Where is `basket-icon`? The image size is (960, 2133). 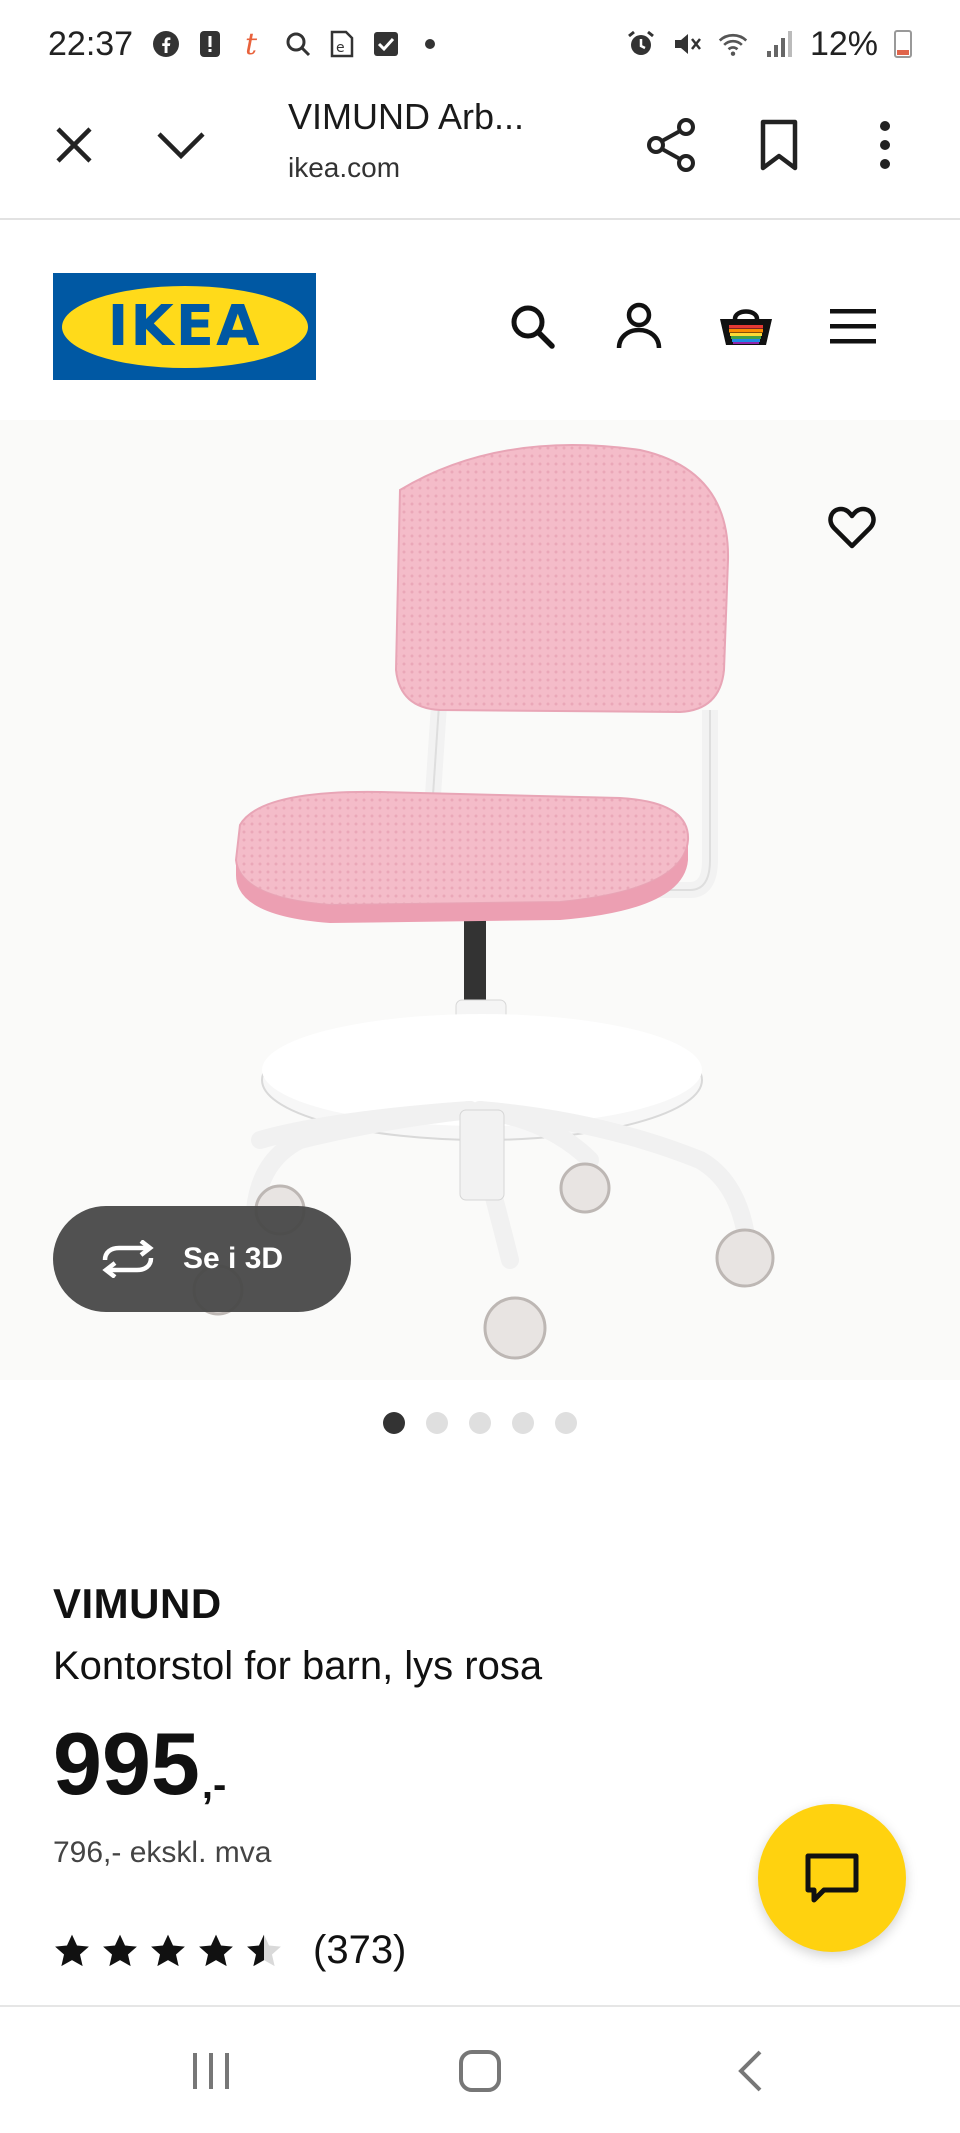 basket-icon is located at coordinates (746, 327).